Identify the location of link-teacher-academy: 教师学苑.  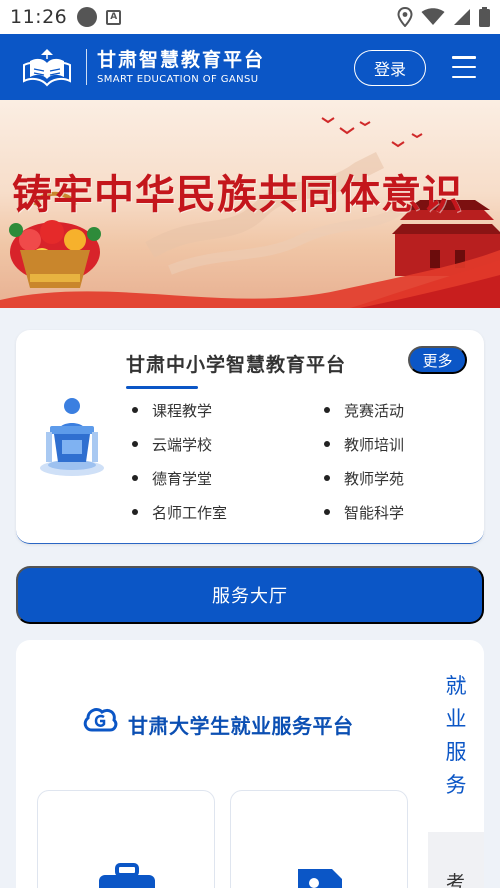
(394, 478).